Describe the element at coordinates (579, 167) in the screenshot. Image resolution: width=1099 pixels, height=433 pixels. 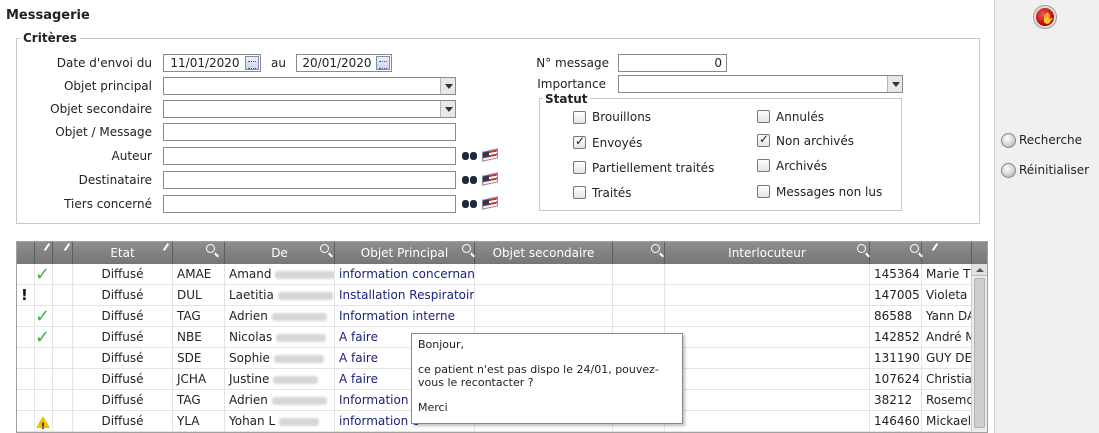
I see `partiellement-checkbox` at that location.